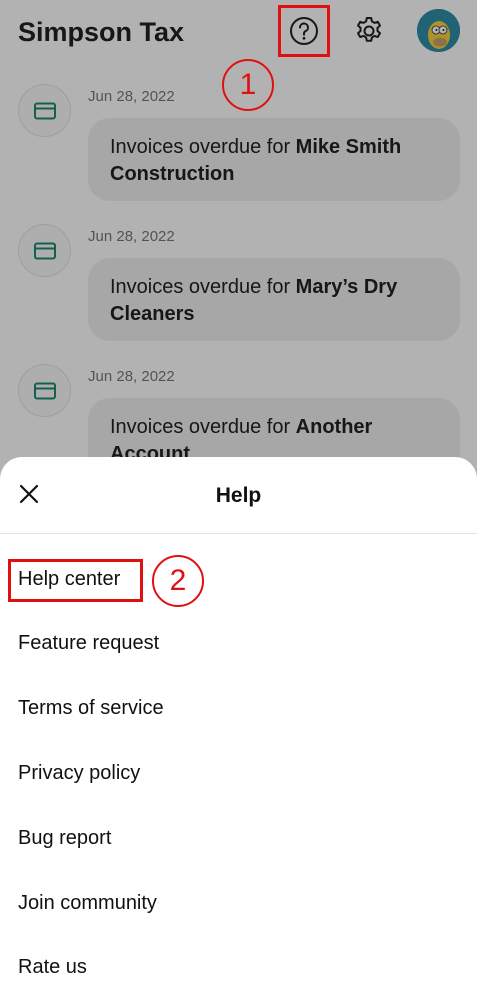 The image size is (477, 1003). Describe the element at coordinates (304, 31) in the screenshot. I see `highlight-box-help-icon` at that location.